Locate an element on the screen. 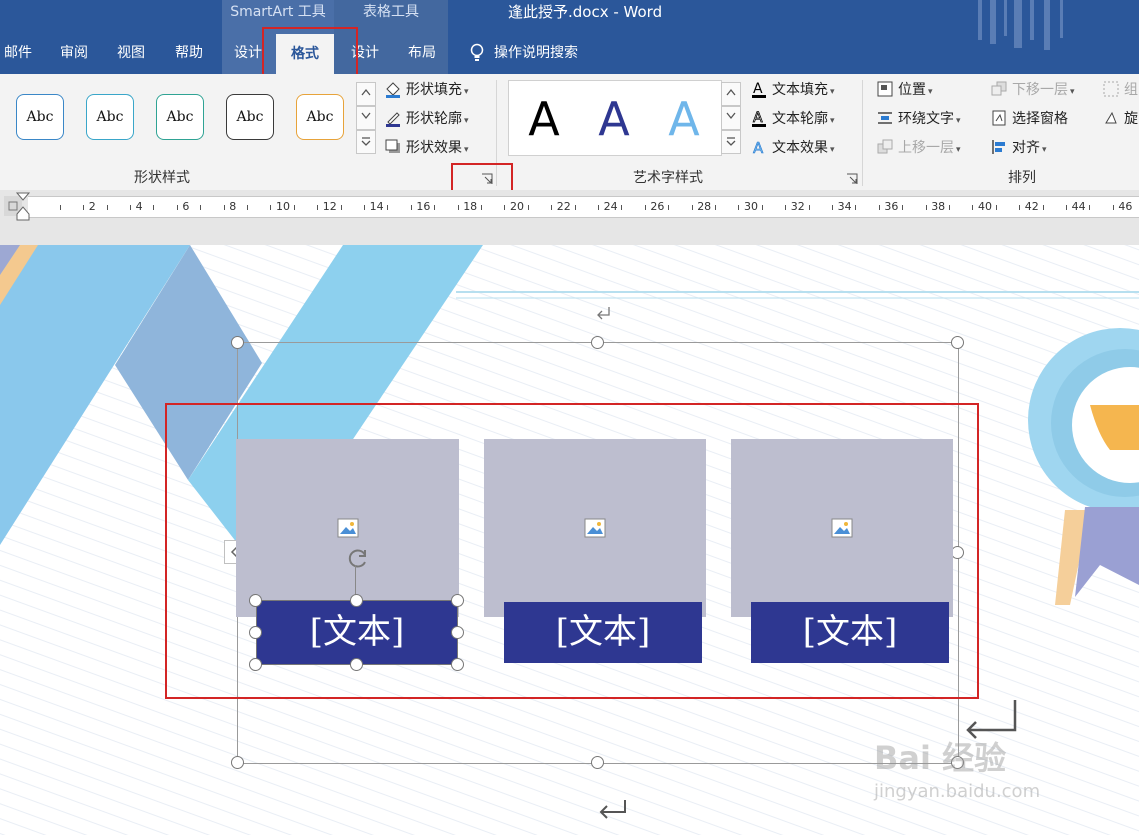 This screenshot has width=1139, height=835. shape-outline-button: 形状轮廓 ▾ is located at coordinates (426, 119).